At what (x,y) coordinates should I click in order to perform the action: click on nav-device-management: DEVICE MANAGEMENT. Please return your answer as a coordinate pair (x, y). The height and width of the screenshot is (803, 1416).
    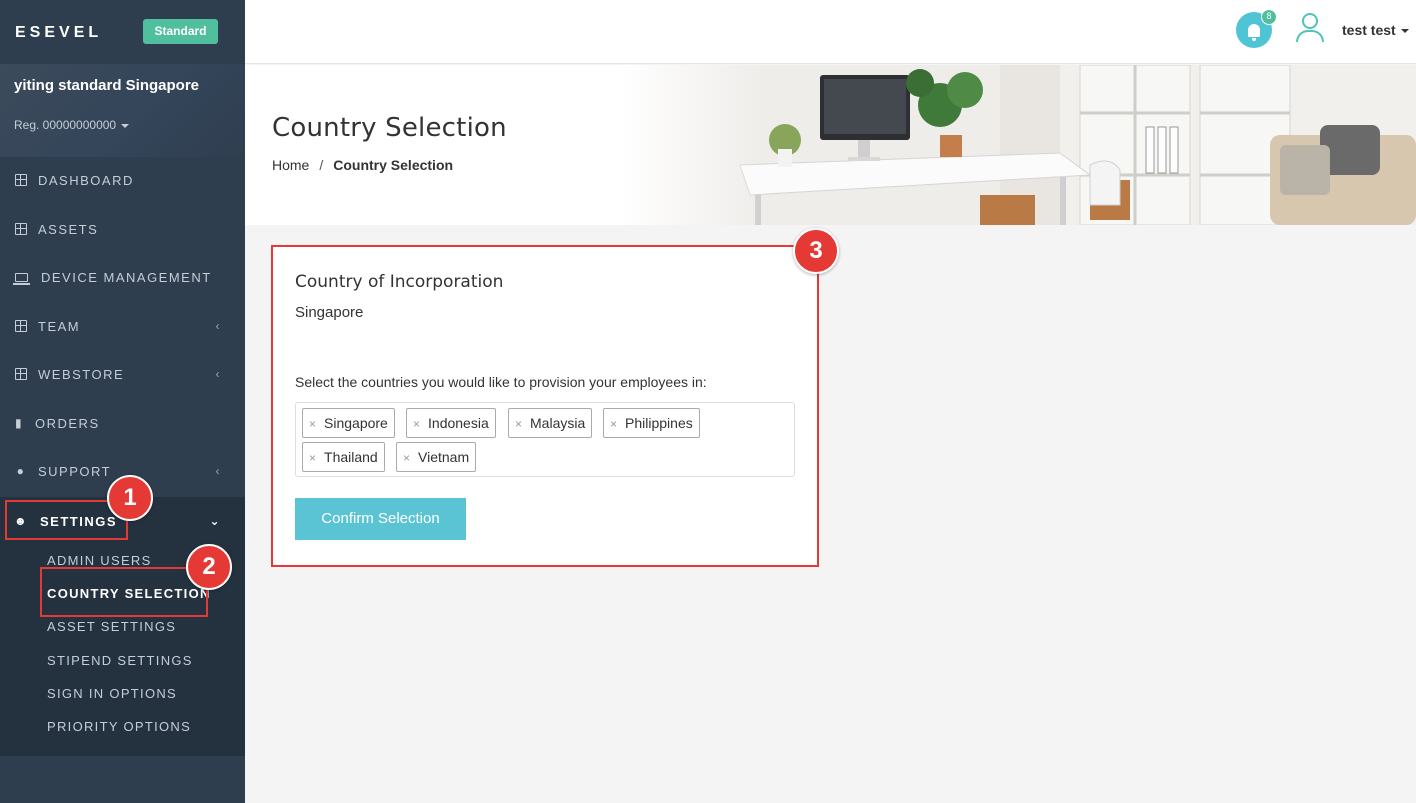
    Looking at the image, I should click on (122, 277).